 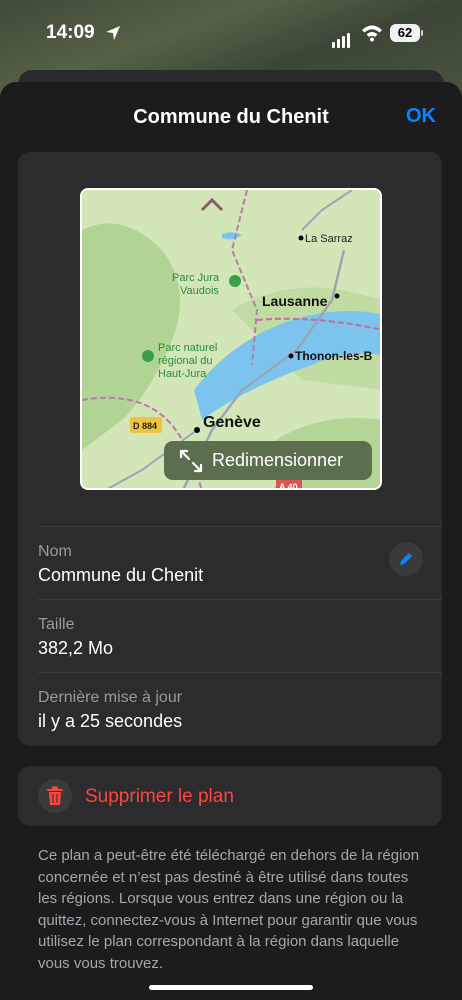 I want to click on map-label-parc-jura-2: Vaudois, so click(x=199, y=291).